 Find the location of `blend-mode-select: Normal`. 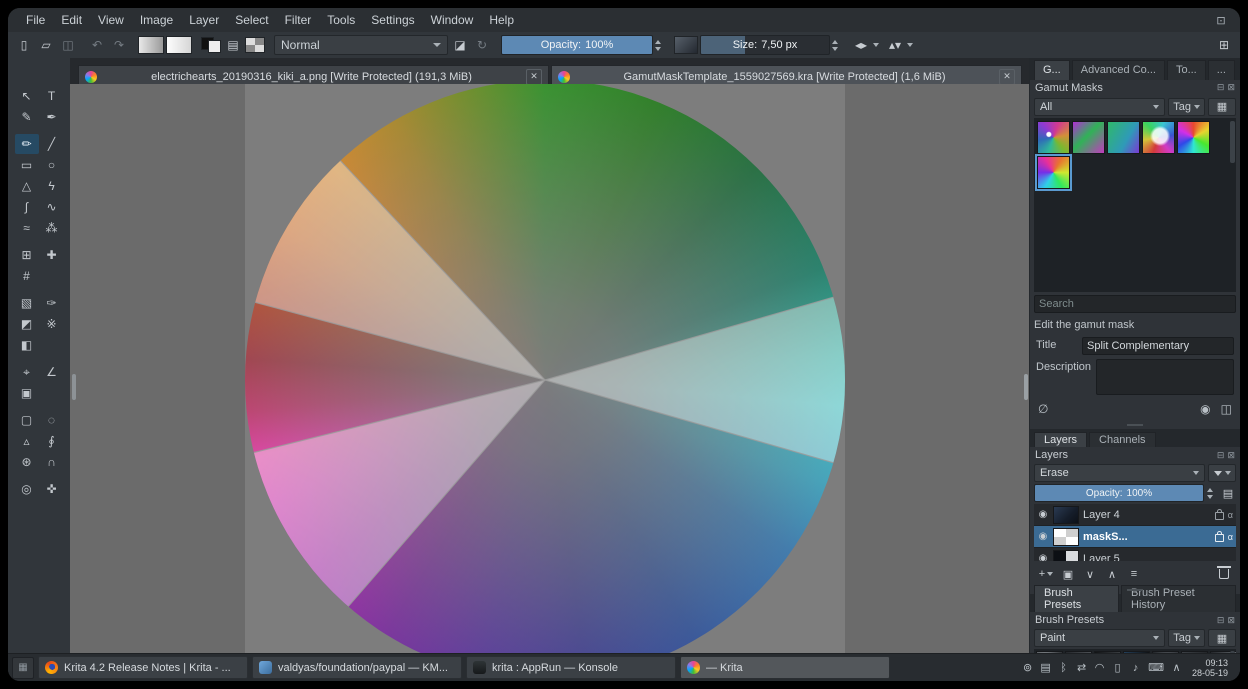

blend-mode-select: Normal is located at coordinates (361, 45).